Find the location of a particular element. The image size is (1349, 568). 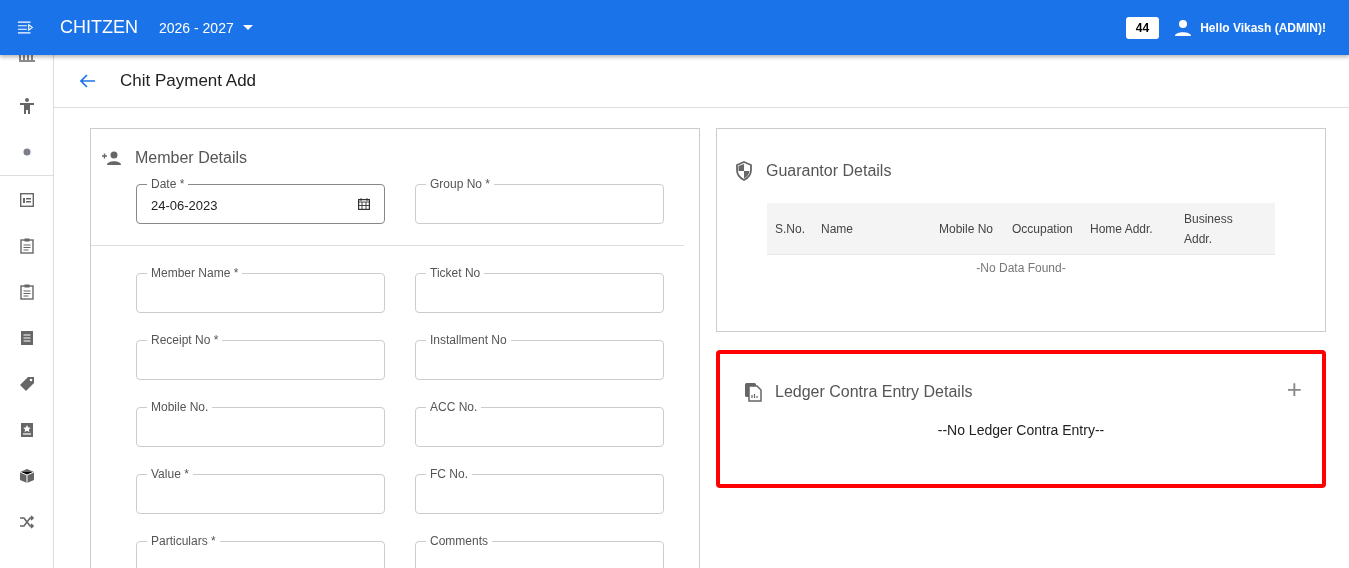

tag-icon is located at coordinates (26, 384).